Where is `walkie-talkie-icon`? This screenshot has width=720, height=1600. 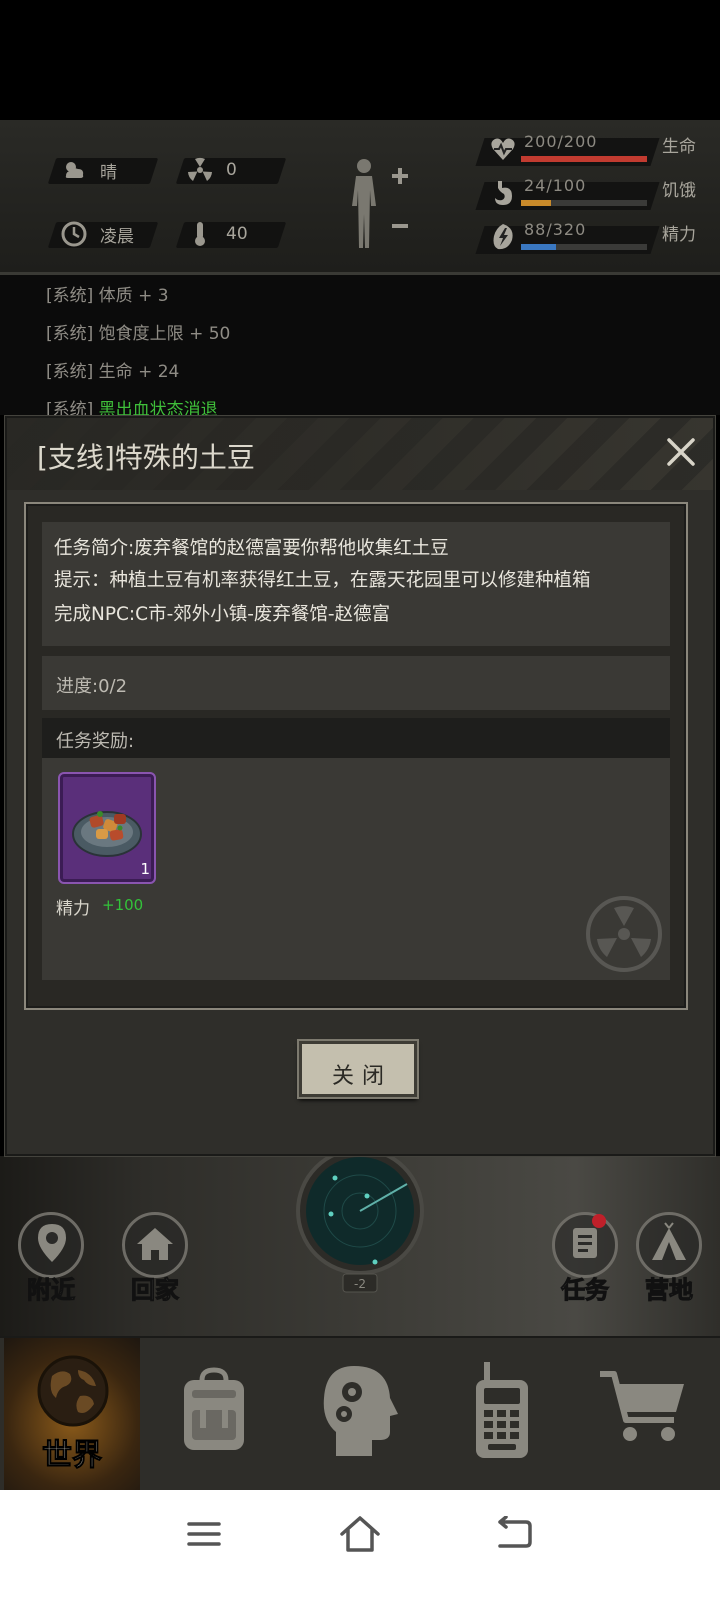 walkie-talkie-icon is located at coordinates (502, 1410).